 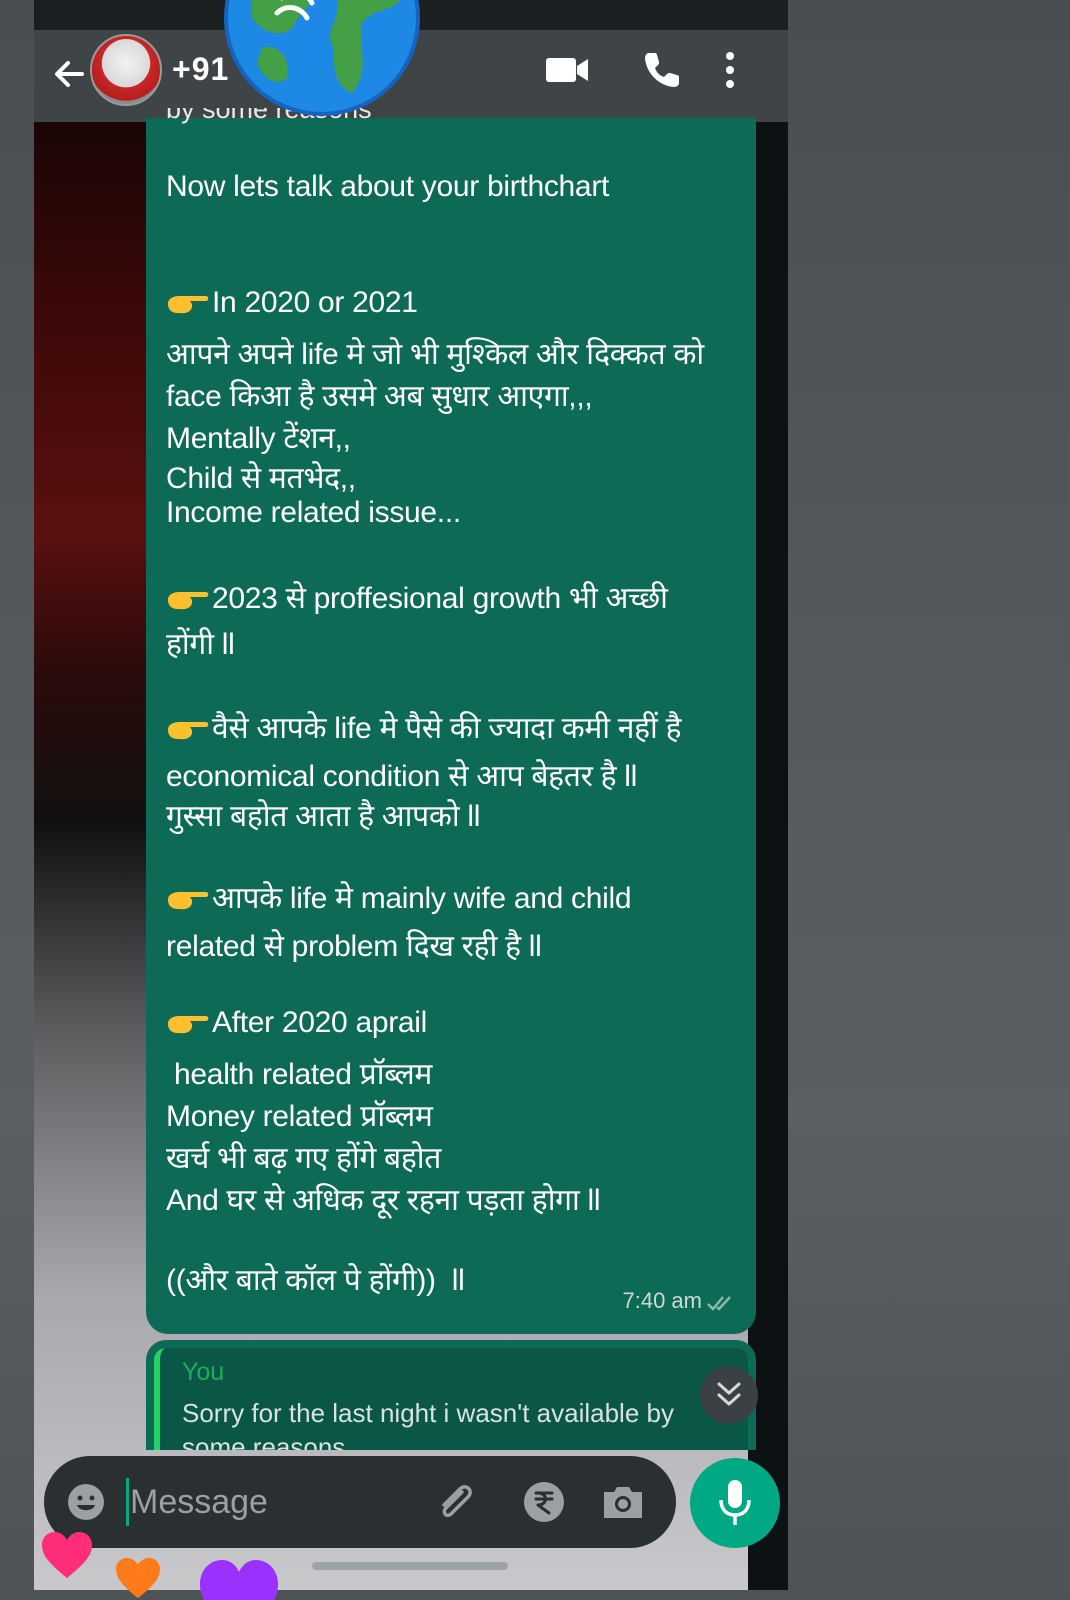 What do you see at coordinates (239, 1580) in the screenshot?
I see `purple-heart-icon` at bounding box center [239, 1580].